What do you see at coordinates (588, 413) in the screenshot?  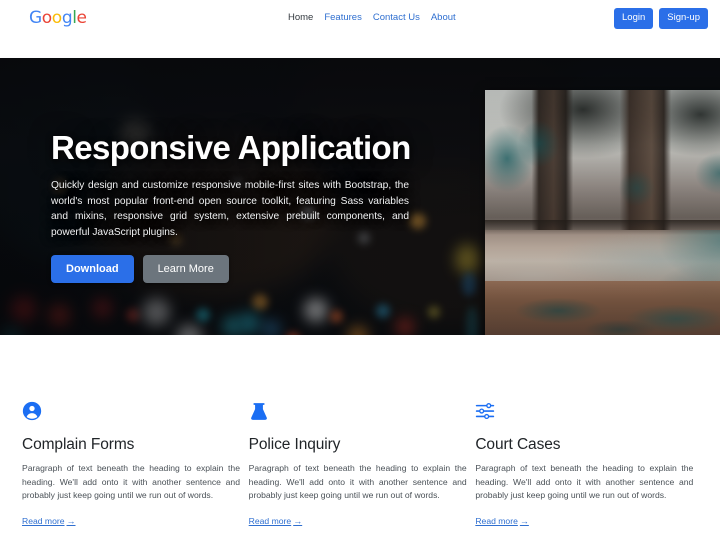 I see `sliders-icon` at bounding box center [588, 413].